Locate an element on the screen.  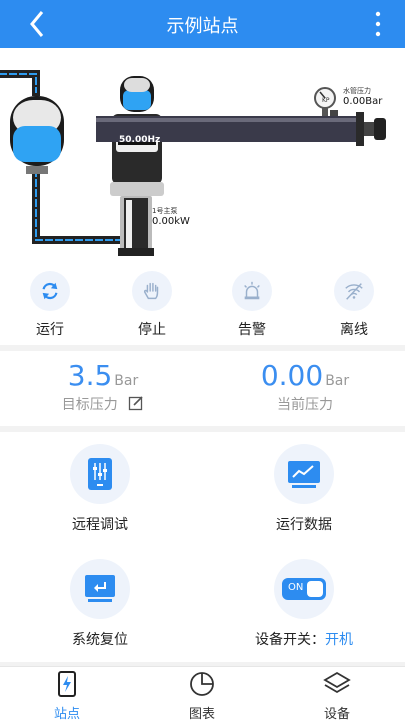
more-vertical-icon is located at coordinates (378, 24).